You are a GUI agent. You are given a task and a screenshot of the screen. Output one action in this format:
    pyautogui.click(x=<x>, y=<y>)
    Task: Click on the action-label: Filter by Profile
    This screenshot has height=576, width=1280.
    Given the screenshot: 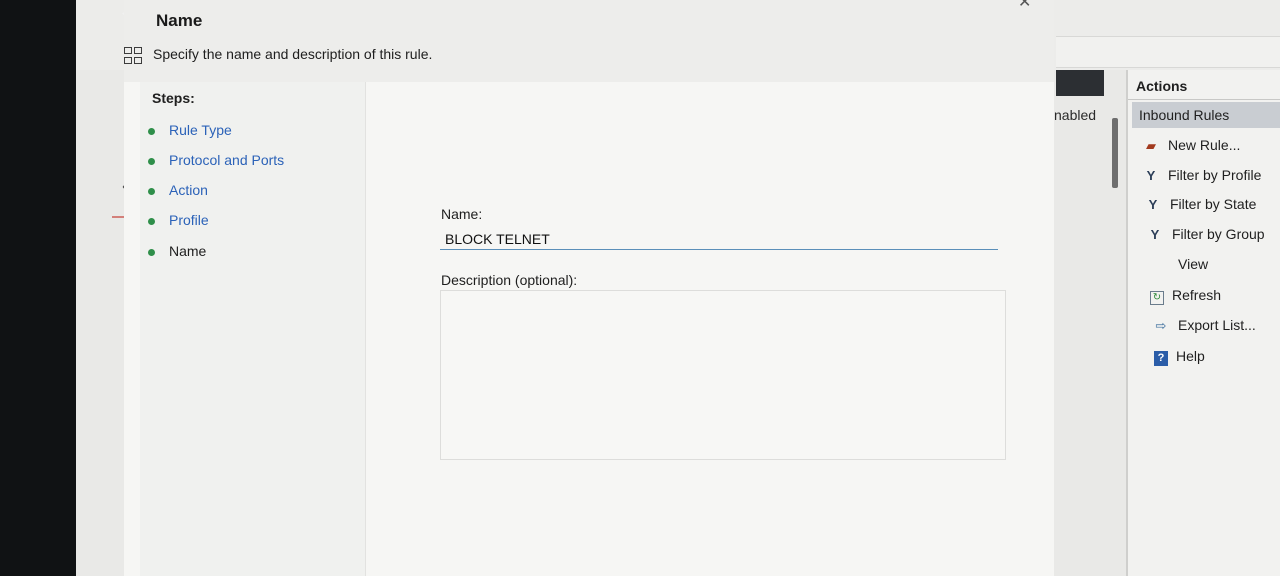 What is the action you would take?
    pyautogui.click(x=1215, y=175)
    